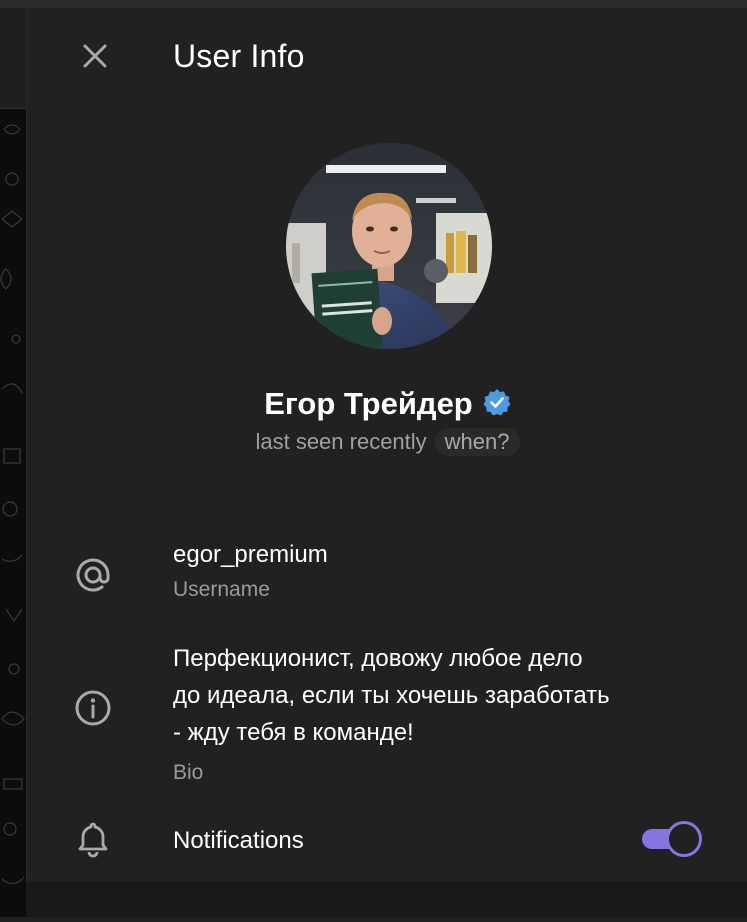  Describe the element at coordinates (387, 839) in the screenshot. I see `notifications-row: Notifications` at that location.